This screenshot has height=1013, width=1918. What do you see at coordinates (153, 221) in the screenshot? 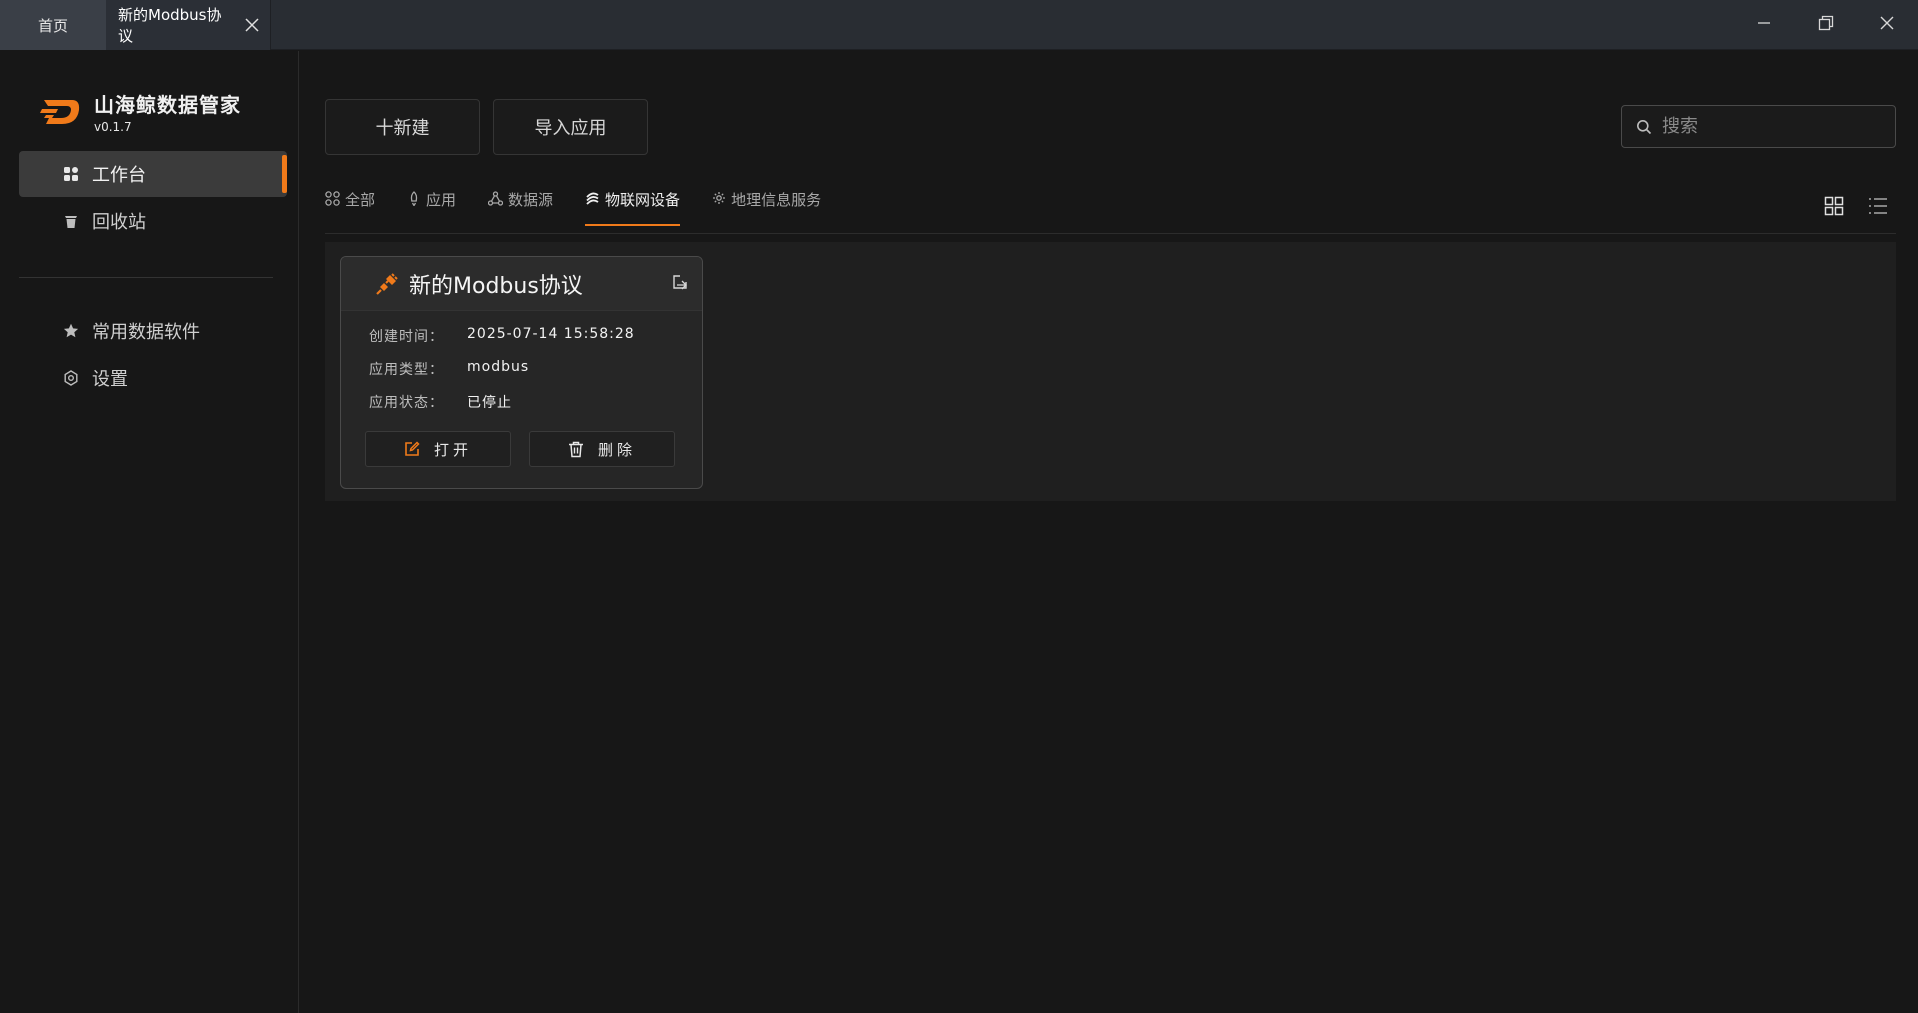
I see `sidebar-item-recycle-bin: 回收站` at bounding box center [153, 221].